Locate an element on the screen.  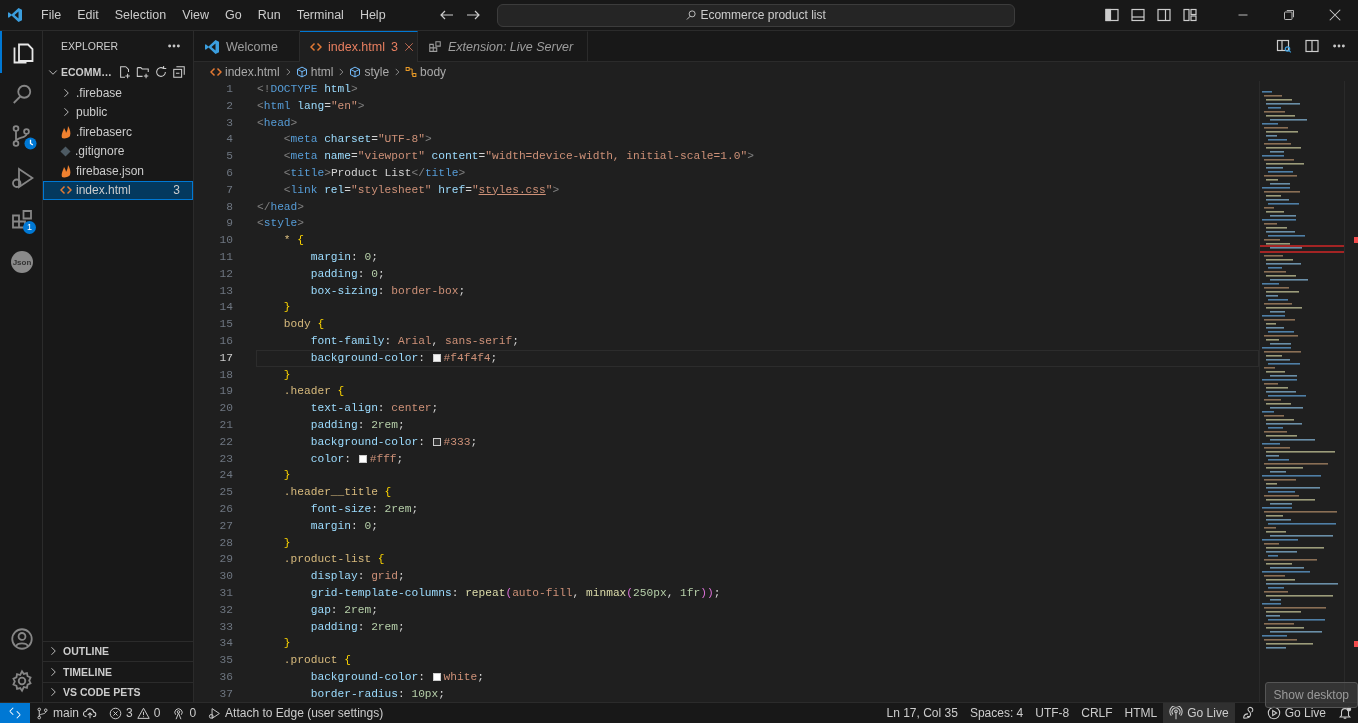
file-tree-item: .firebaserc is located at coordinates (118, 132).